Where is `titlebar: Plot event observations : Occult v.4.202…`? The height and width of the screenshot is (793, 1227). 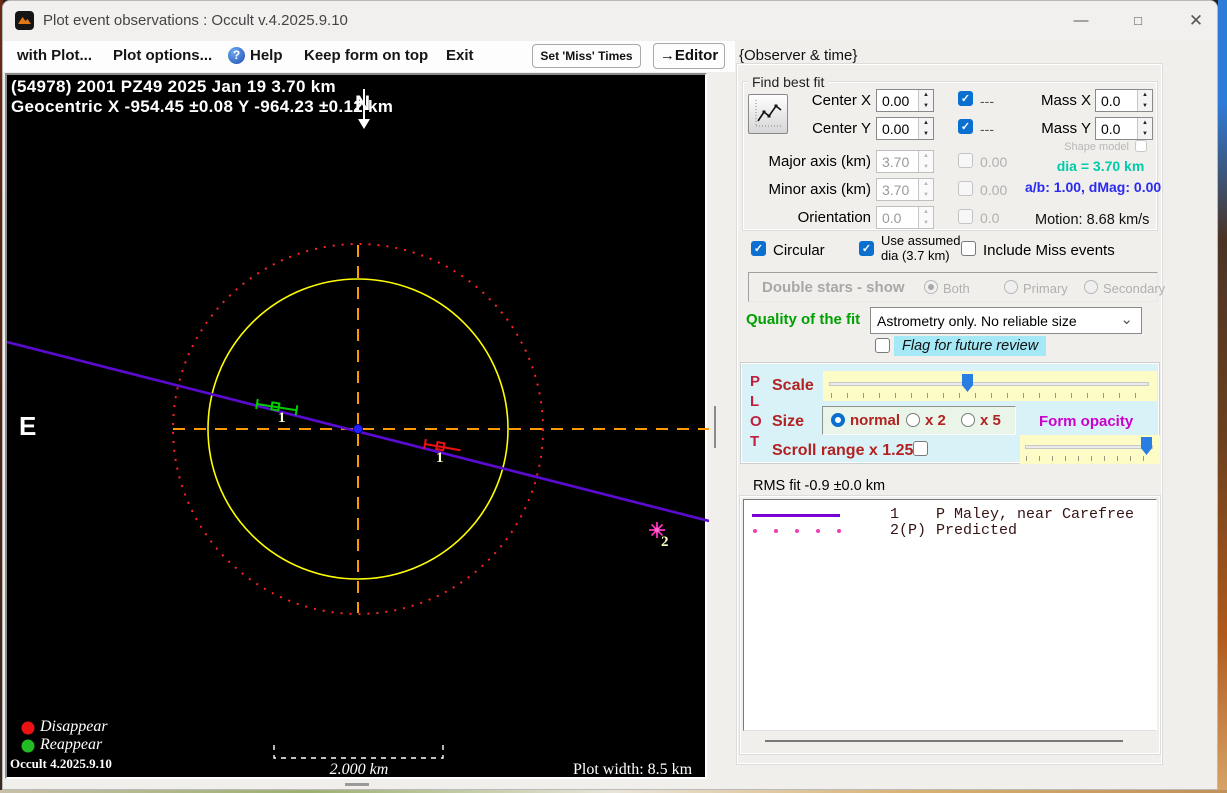
titlebar: Plot event observations : Occult v.4.202… is located at coordinates (610, 21).